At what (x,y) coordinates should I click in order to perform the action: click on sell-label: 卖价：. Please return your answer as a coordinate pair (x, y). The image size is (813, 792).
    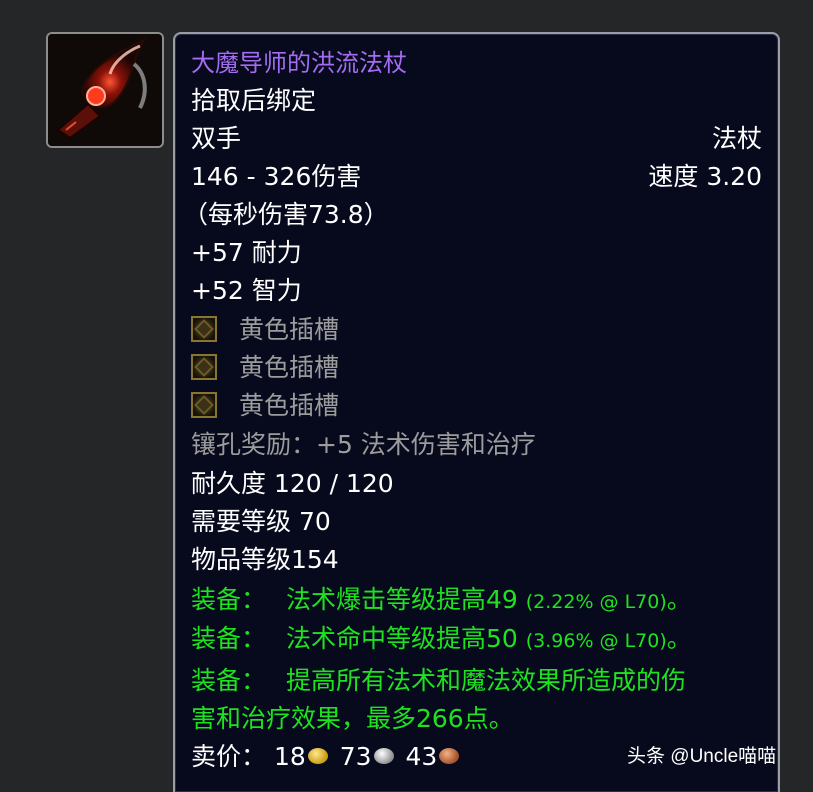
    Looking at the image, I should click on (229, 756).